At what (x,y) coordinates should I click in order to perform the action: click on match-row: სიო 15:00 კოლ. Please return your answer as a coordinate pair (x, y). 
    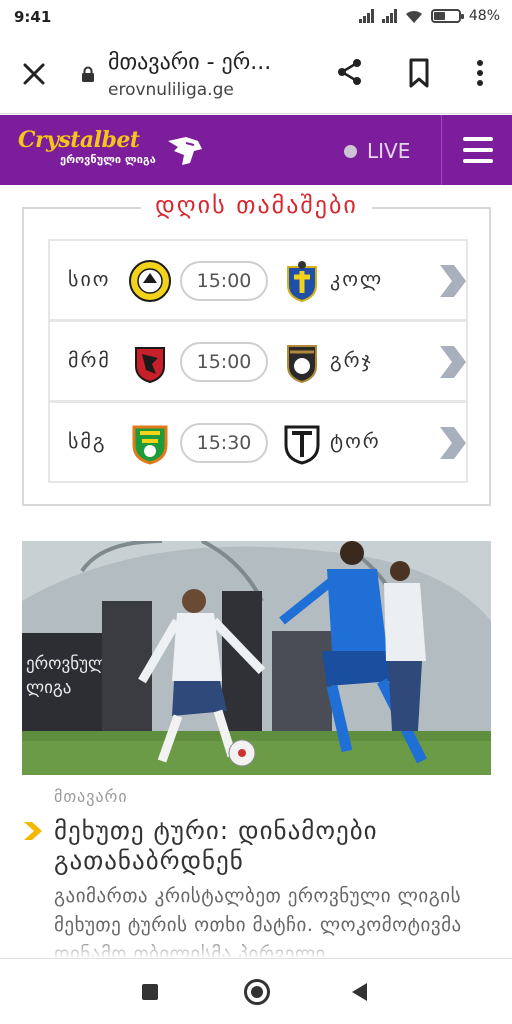
    Looking at the image, I should click on (258, 280).